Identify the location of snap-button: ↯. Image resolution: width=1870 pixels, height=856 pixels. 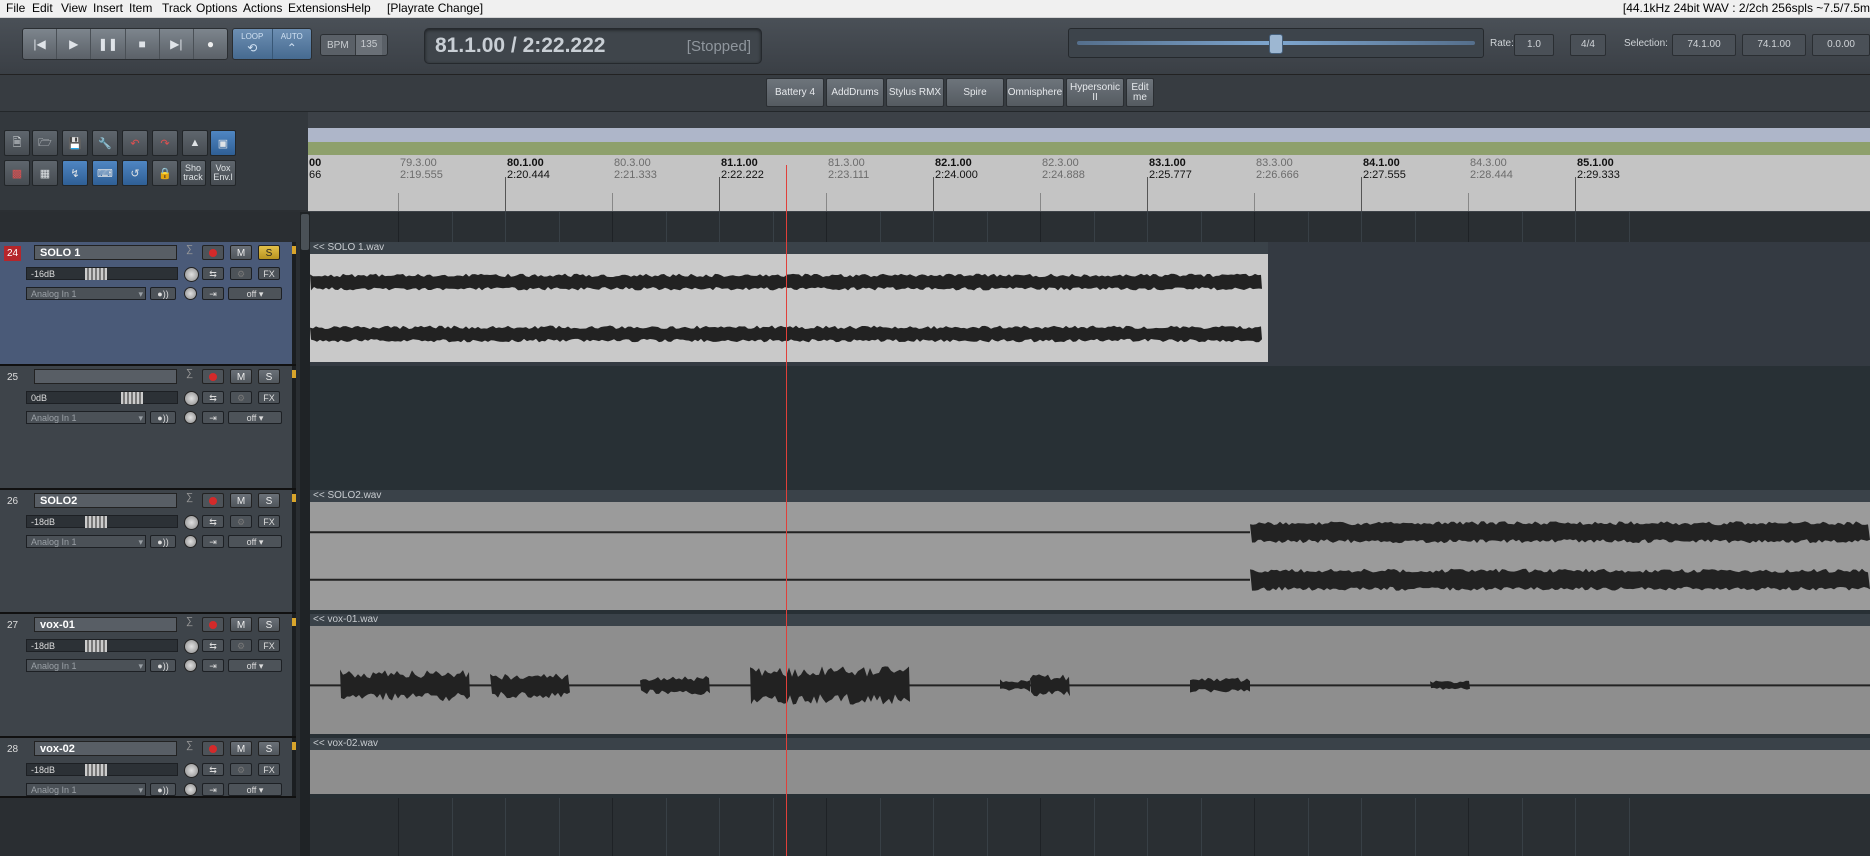
(75, 173).